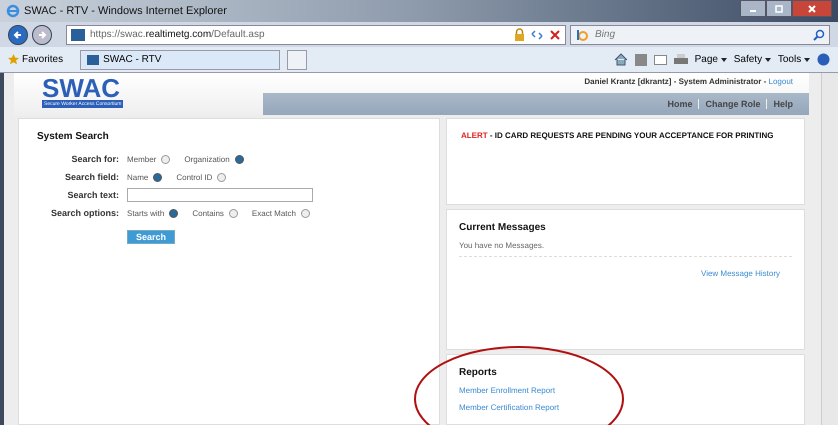 Image resolution: width=838 pixels, height=425 pixels. What do you see at coordinates (81, 88) in the screenshot?
I see `logo-text: SWAC` at bounding box center [81, 88].